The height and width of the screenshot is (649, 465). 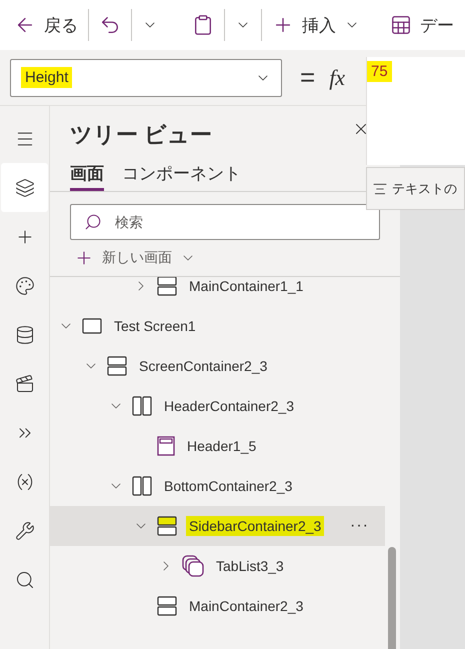 What do you see at coordinates (24, 530) in the screenshot?
I see `wrench-icon` at bounding box center [24, 530].